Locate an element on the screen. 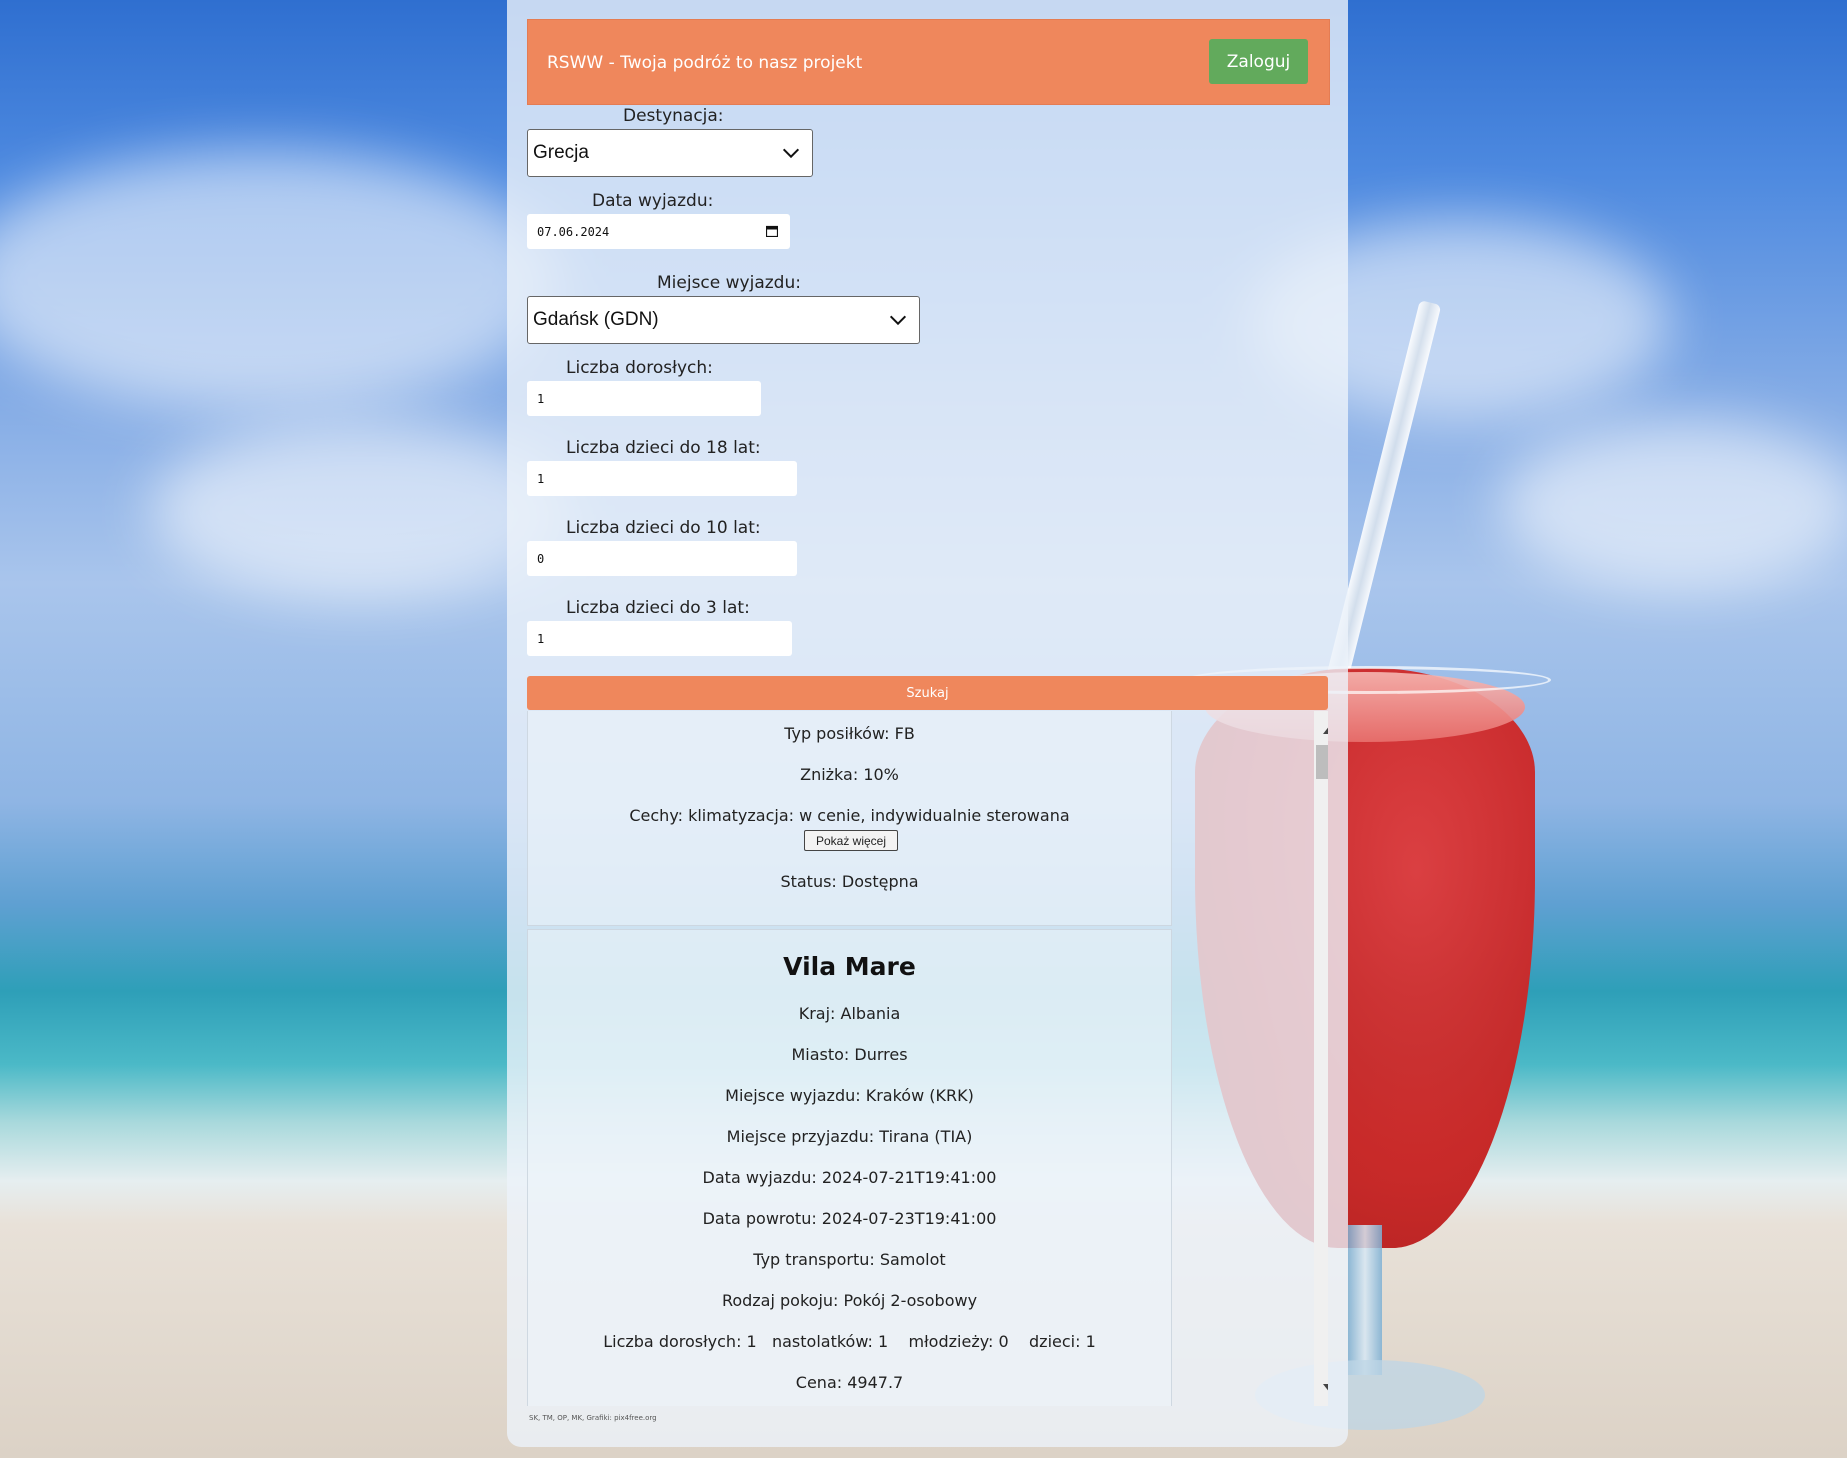 The width and height of the screenshot is (1847, 1458). country-text: Kraj: Albania is located at coordinates (849, 1013).